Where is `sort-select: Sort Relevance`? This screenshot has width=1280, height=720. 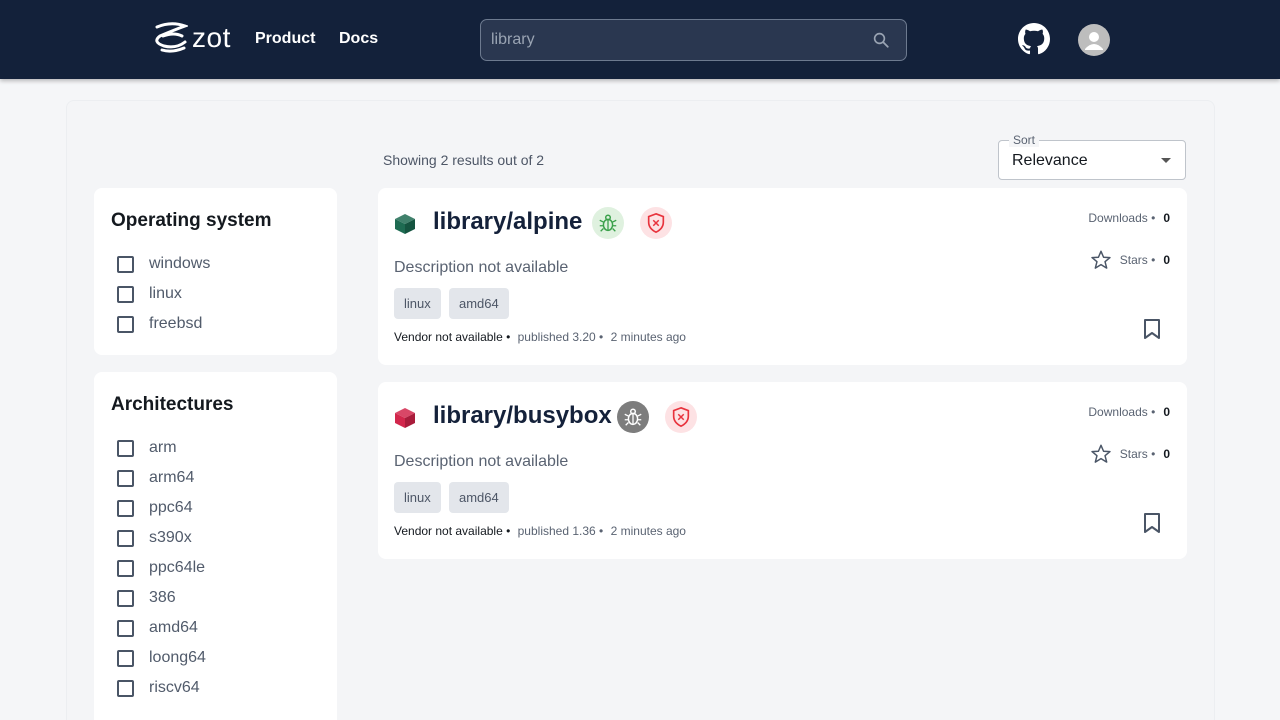 sort-select: Sort Relevance is located at coordinates (1092, 156).